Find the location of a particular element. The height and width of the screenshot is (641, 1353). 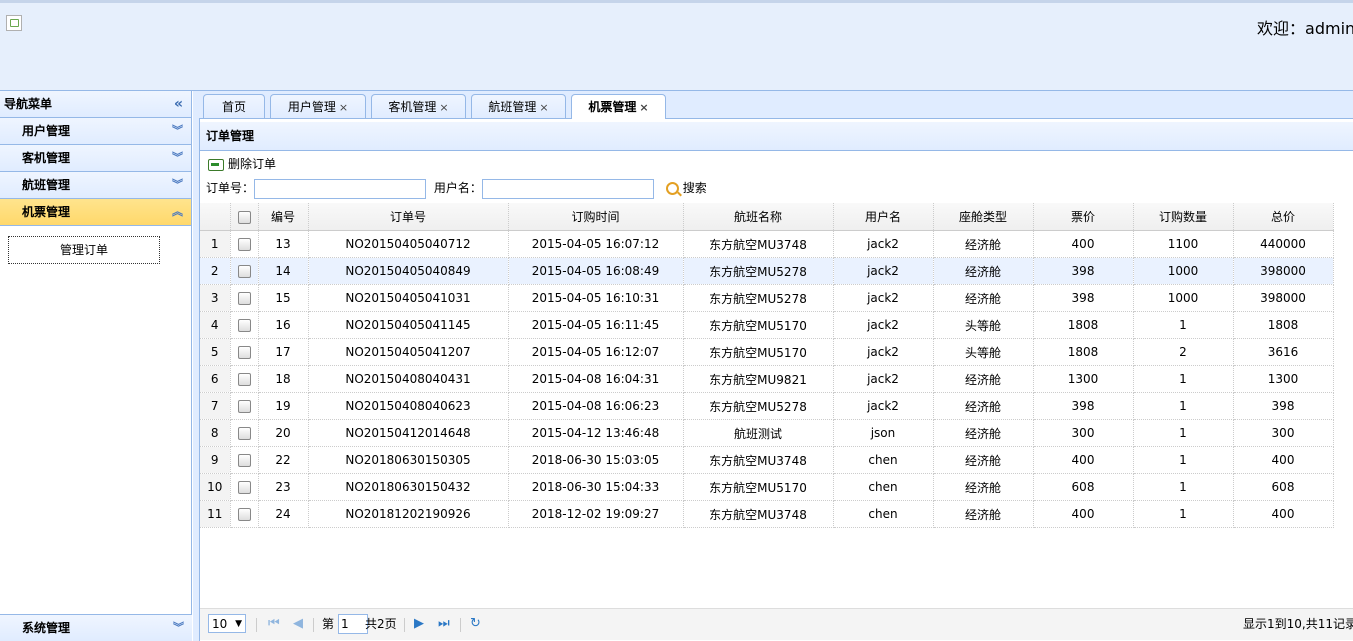

row-number: 4 is located at coordinates (215, 325).